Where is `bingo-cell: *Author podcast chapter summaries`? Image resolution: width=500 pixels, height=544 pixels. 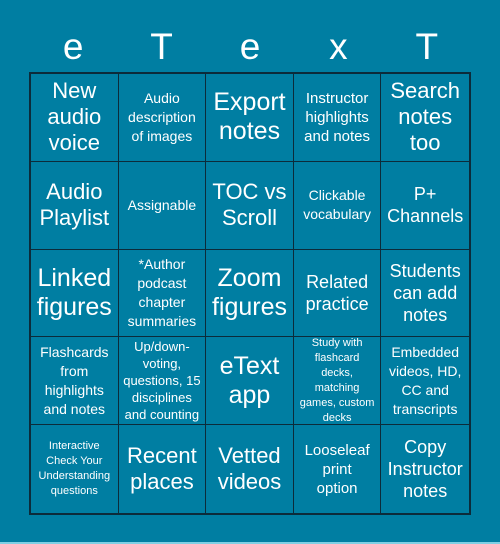 bingo-cell: *Author podcast chapter summaries is located at coordinates (162, 293).